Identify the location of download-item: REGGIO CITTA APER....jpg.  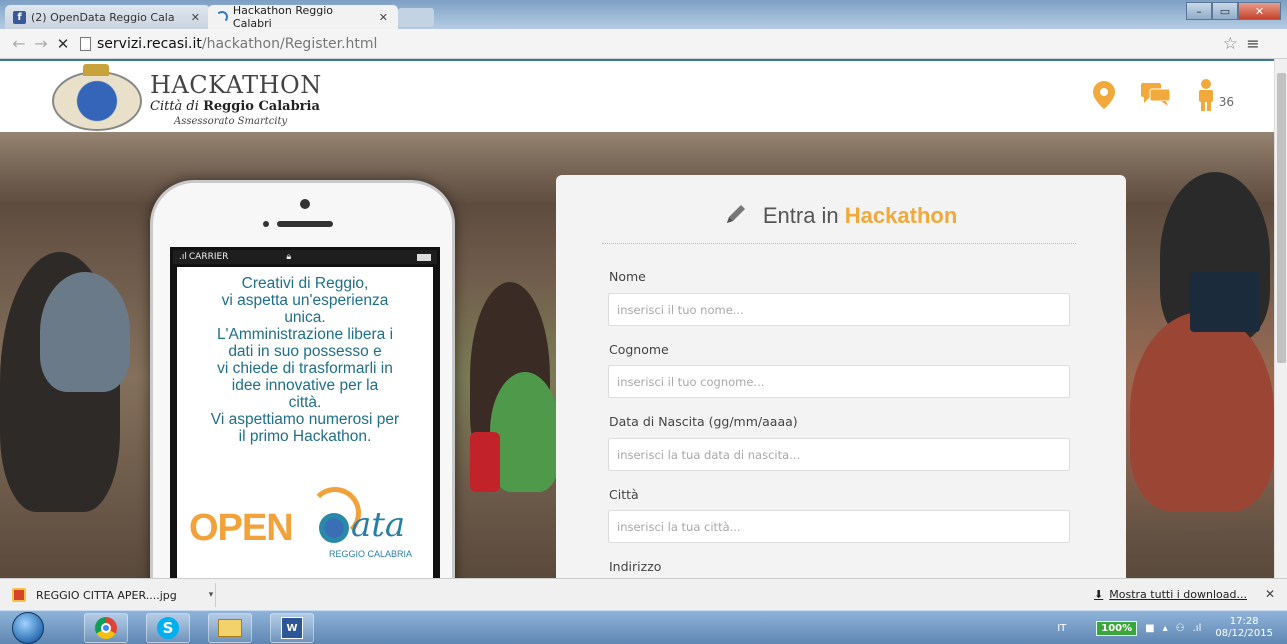
(111, 595).